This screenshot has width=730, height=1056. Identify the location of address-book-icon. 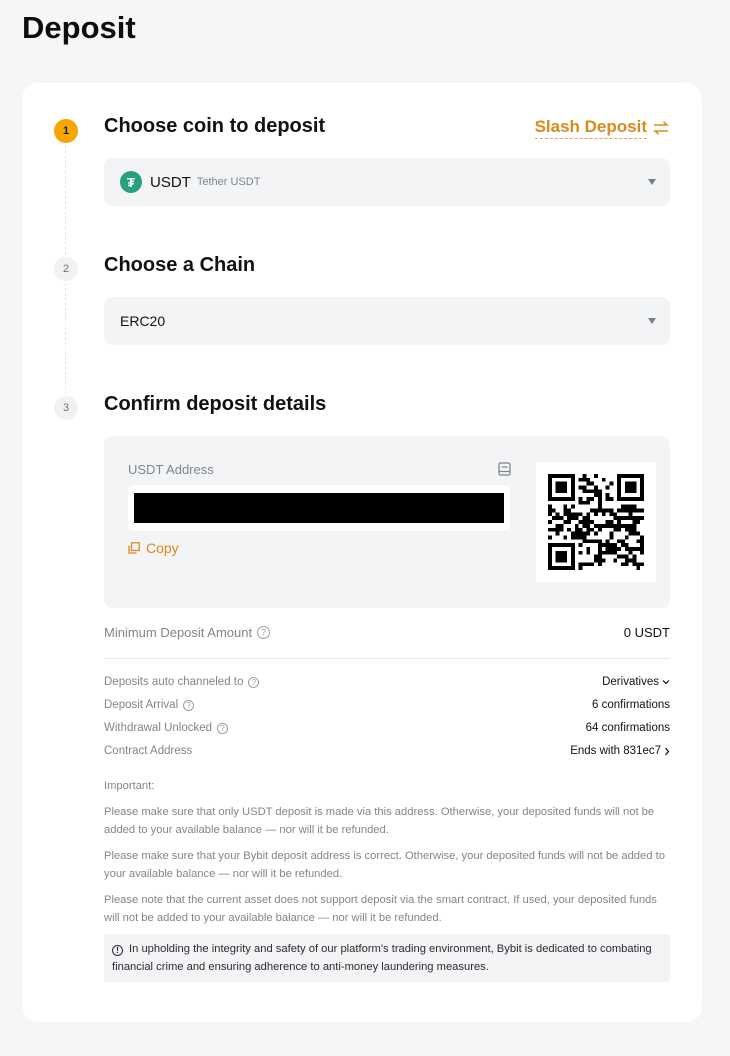
(504, 469).